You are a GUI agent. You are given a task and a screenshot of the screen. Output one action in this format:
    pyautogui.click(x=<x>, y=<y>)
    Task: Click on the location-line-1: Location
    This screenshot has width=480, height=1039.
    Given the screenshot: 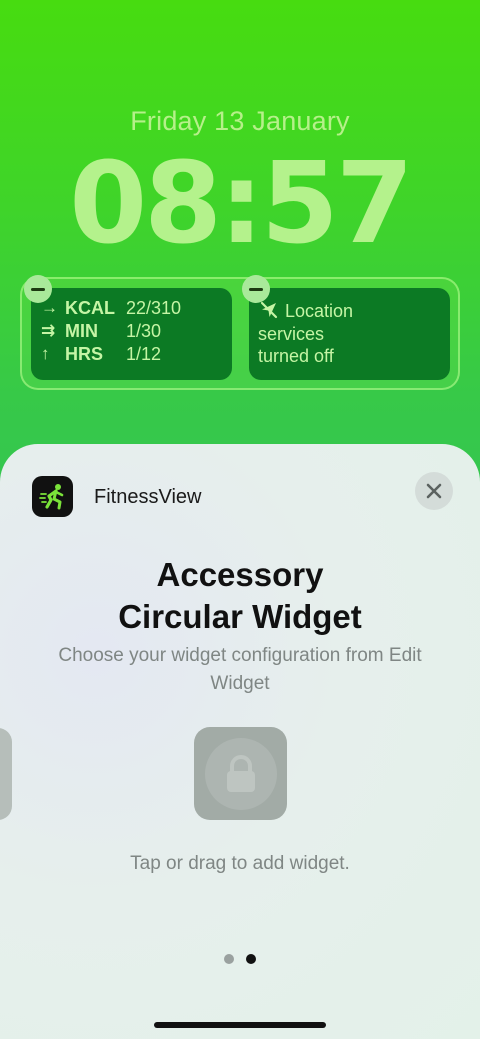 What is the action you would take?
    pyautogui.click(x=319, y=311)
    